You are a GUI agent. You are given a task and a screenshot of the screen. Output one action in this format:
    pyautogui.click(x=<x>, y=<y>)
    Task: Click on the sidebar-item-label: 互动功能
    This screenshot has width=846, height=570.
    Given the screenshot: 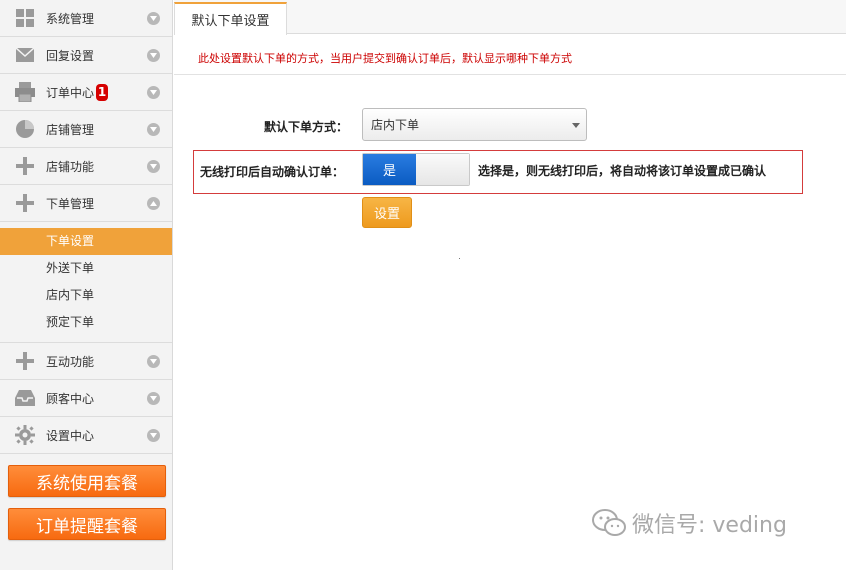 What is the action you would take?
    pyautogui.click(x=70, y=361)
    